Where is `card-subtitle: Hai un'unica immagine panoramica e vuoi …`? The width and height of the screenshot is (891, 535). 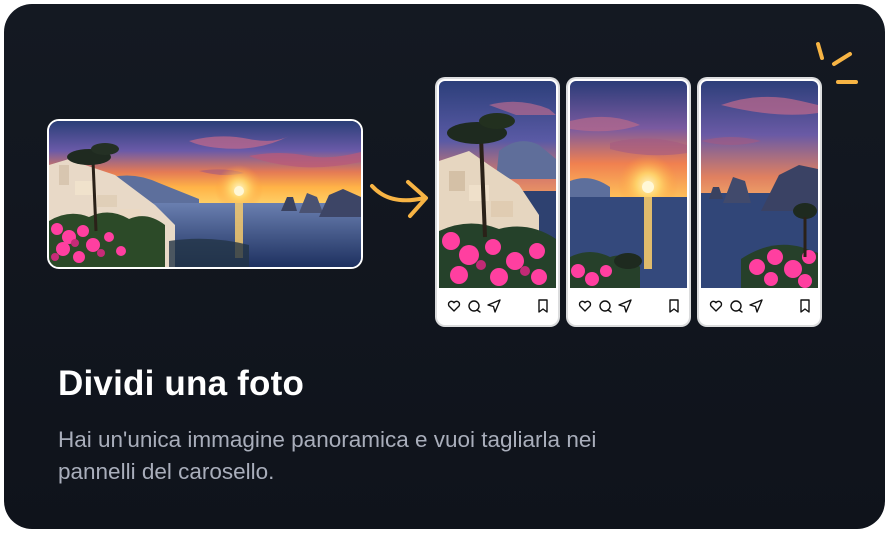 card-subtitle: Hai un'unica immagine panoramica e vuoi … is located at coordinates (327, 455).